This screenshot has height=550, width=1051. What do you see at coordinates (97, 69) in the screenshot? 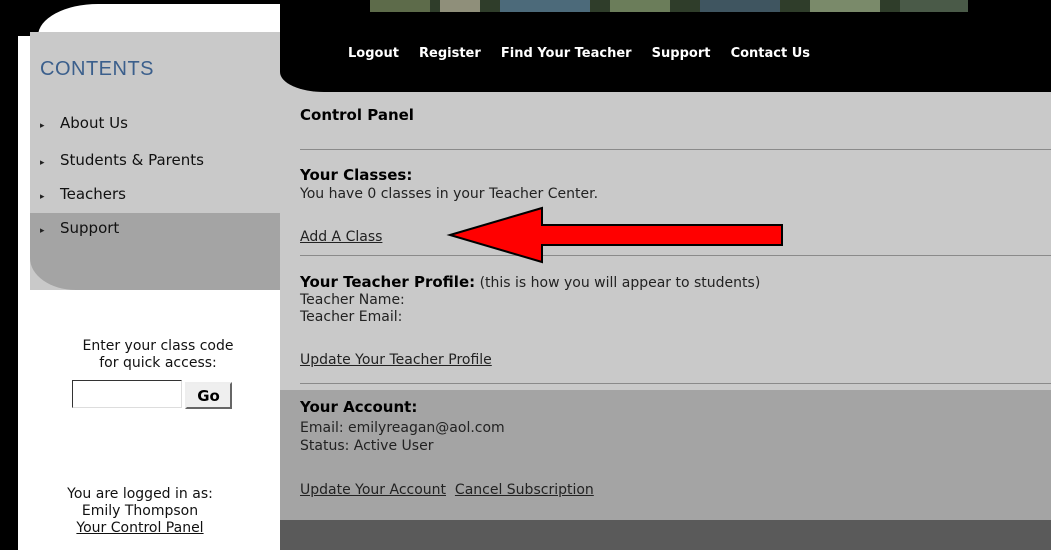
I see `contents-title: CONTENTS` at bounding box center [97, 69].